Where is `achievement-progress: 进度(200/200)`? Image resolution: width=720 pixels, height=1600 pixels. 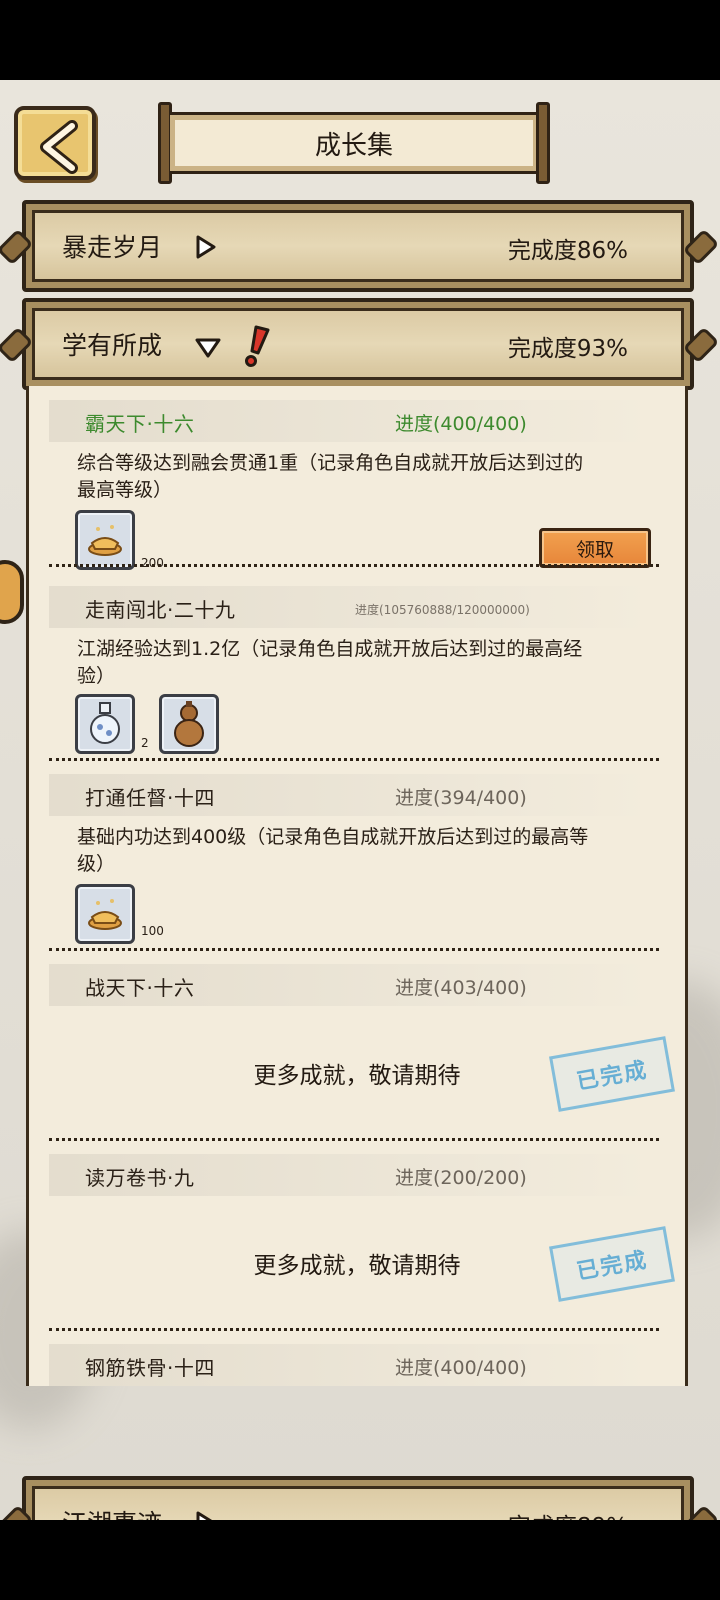
achievement-progress: 进度(200/200) is located at coordinates (461, 1178).